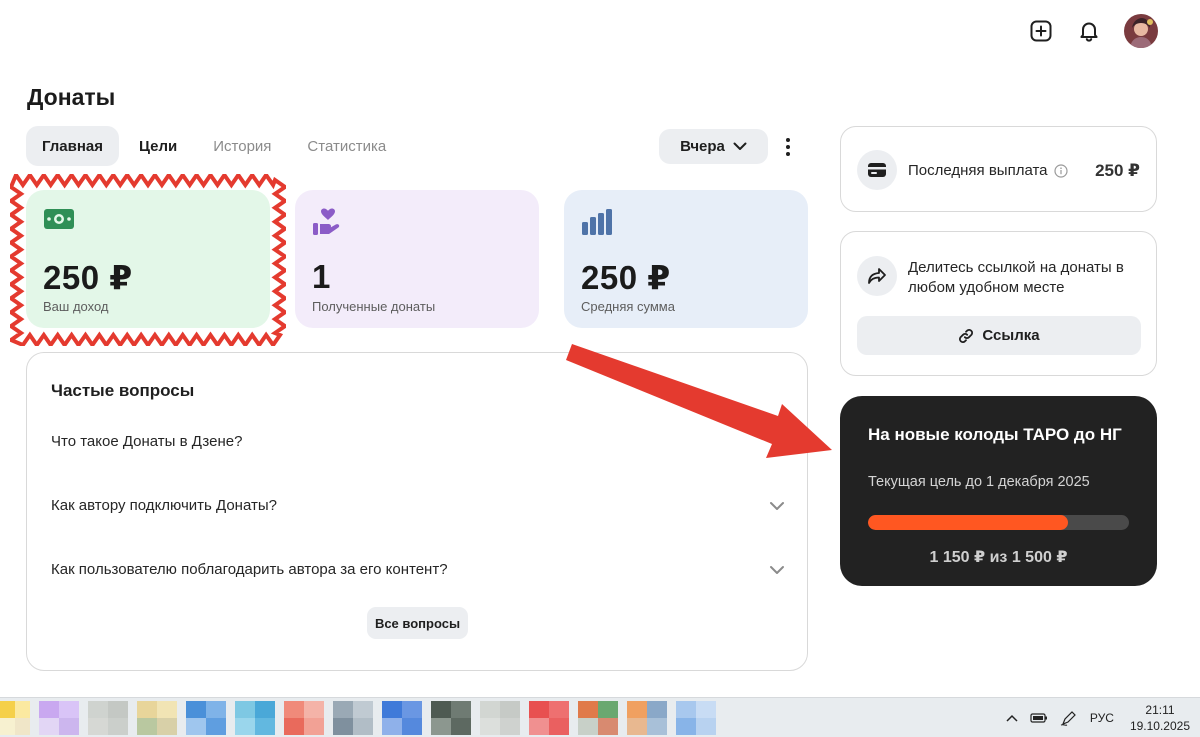  I want to click on goal-title: На новые колоды ТАРО до НГ, so click(995, 434).